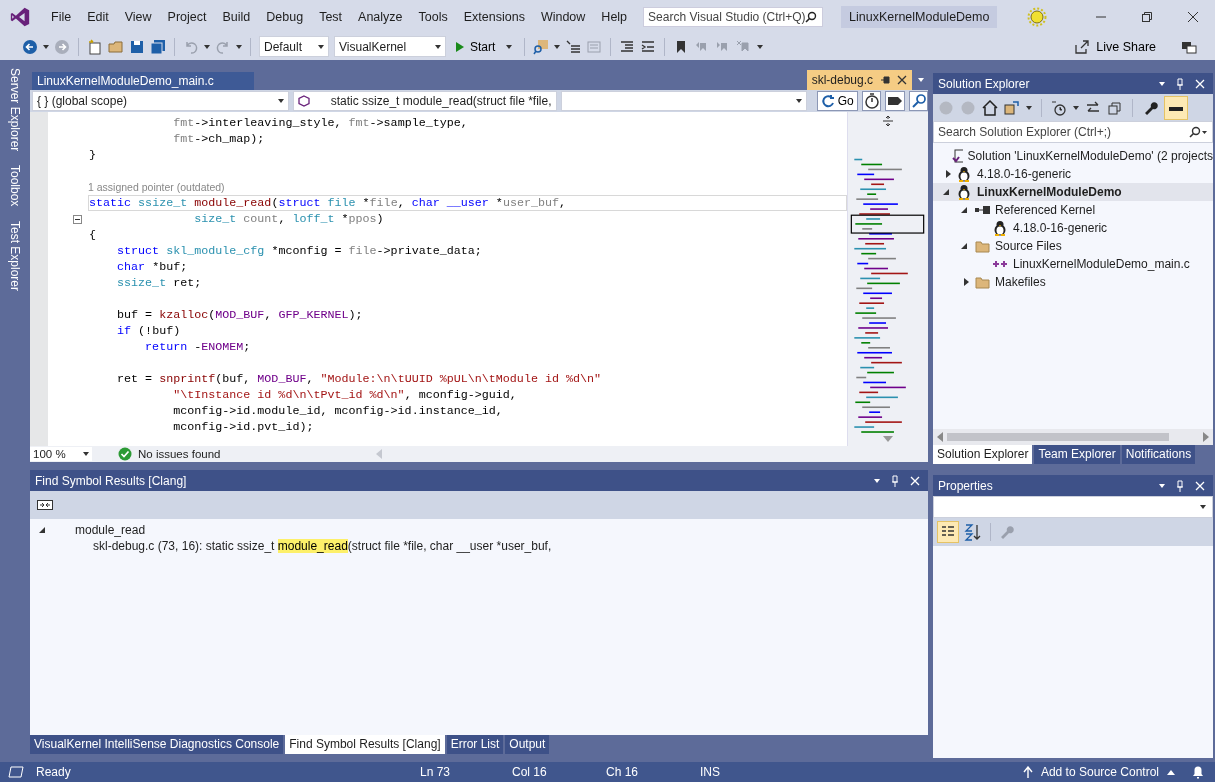  Describe the element at coordinates (1073, 192) in the screenshot. I see `tree-item: LinuxKernelModuleDemo` at that location.